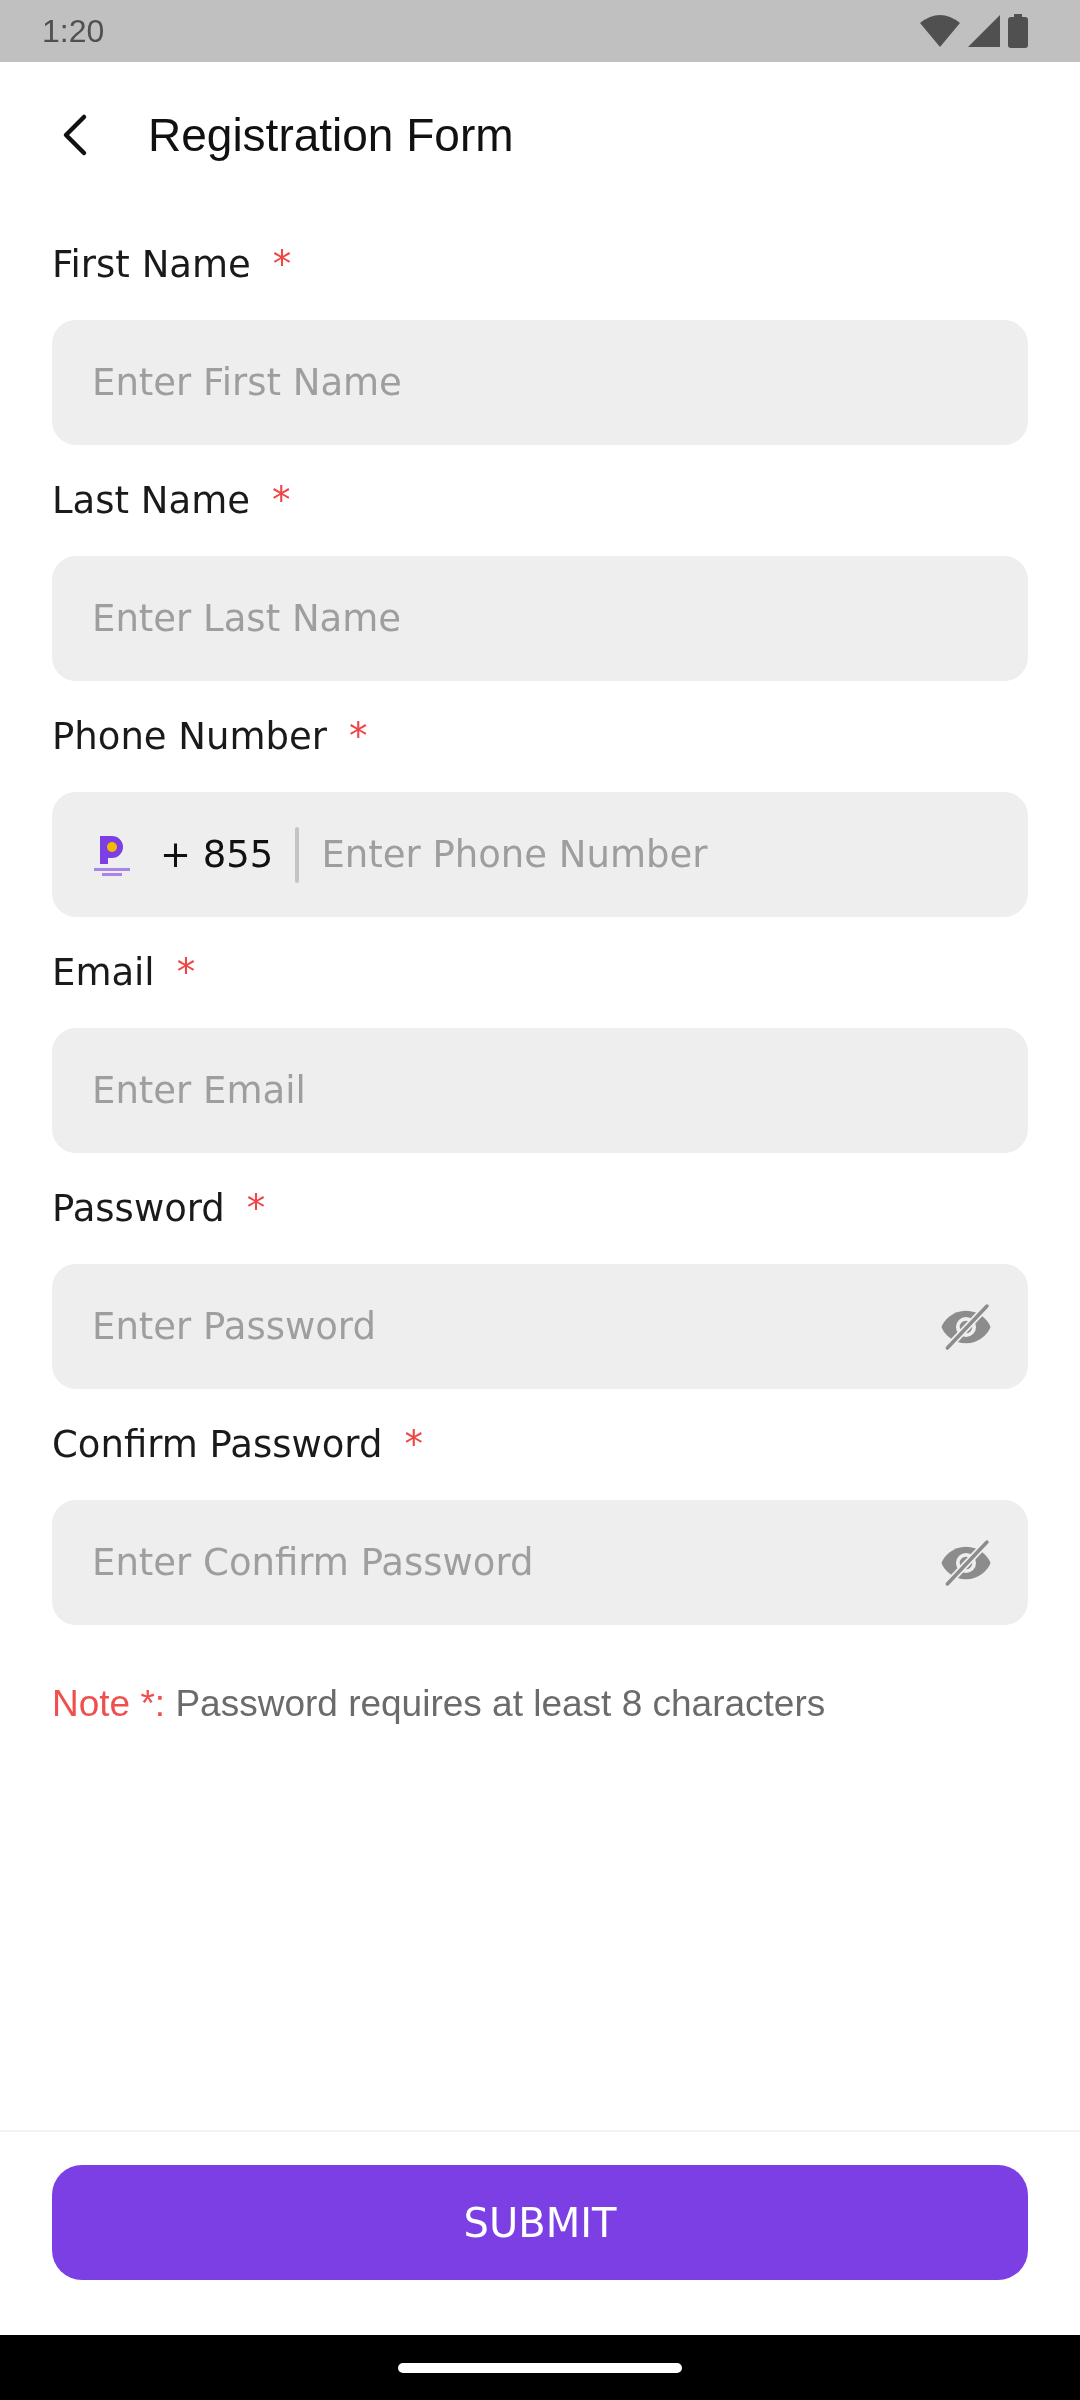  Describe the element at coordinates (331, 135) in the screenshot. I see `page-title: Registration Form` at that location.